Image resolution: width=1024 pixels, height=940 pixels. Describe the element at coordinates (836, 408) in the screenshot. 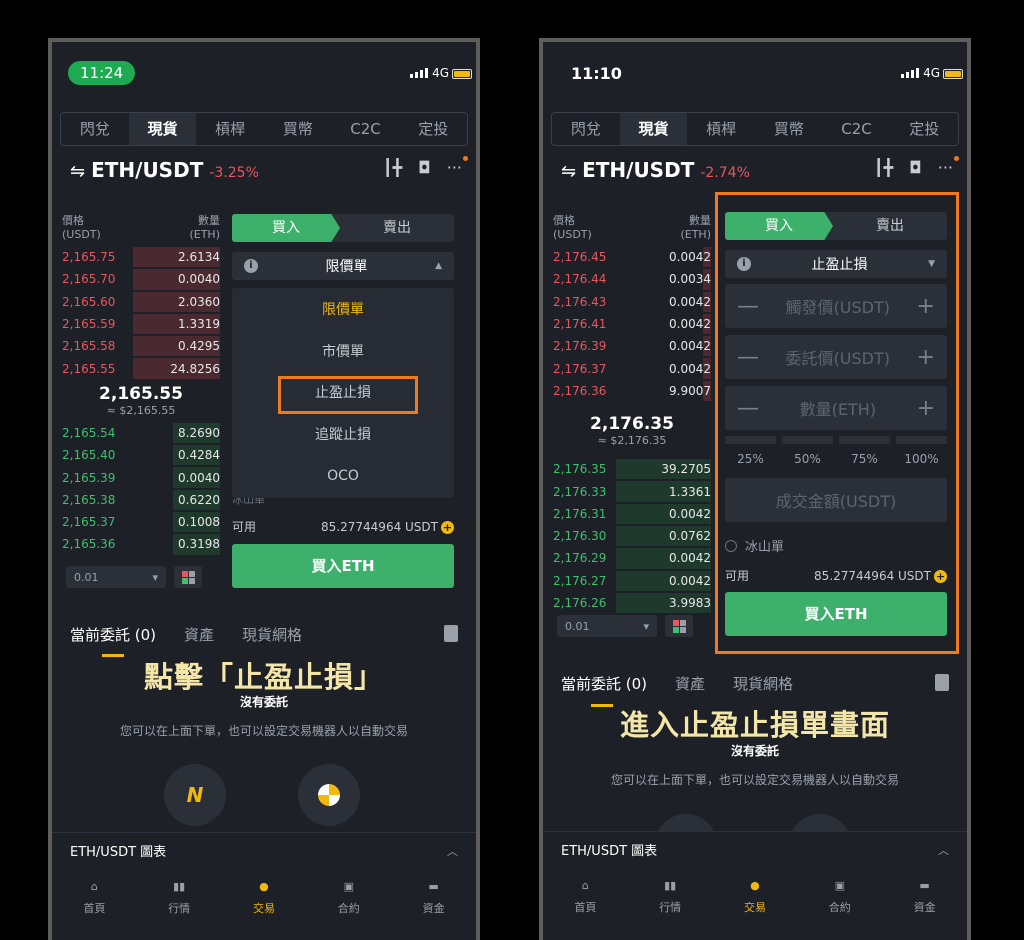

I see `amount-input: — 數量(ETH) +` at that location.